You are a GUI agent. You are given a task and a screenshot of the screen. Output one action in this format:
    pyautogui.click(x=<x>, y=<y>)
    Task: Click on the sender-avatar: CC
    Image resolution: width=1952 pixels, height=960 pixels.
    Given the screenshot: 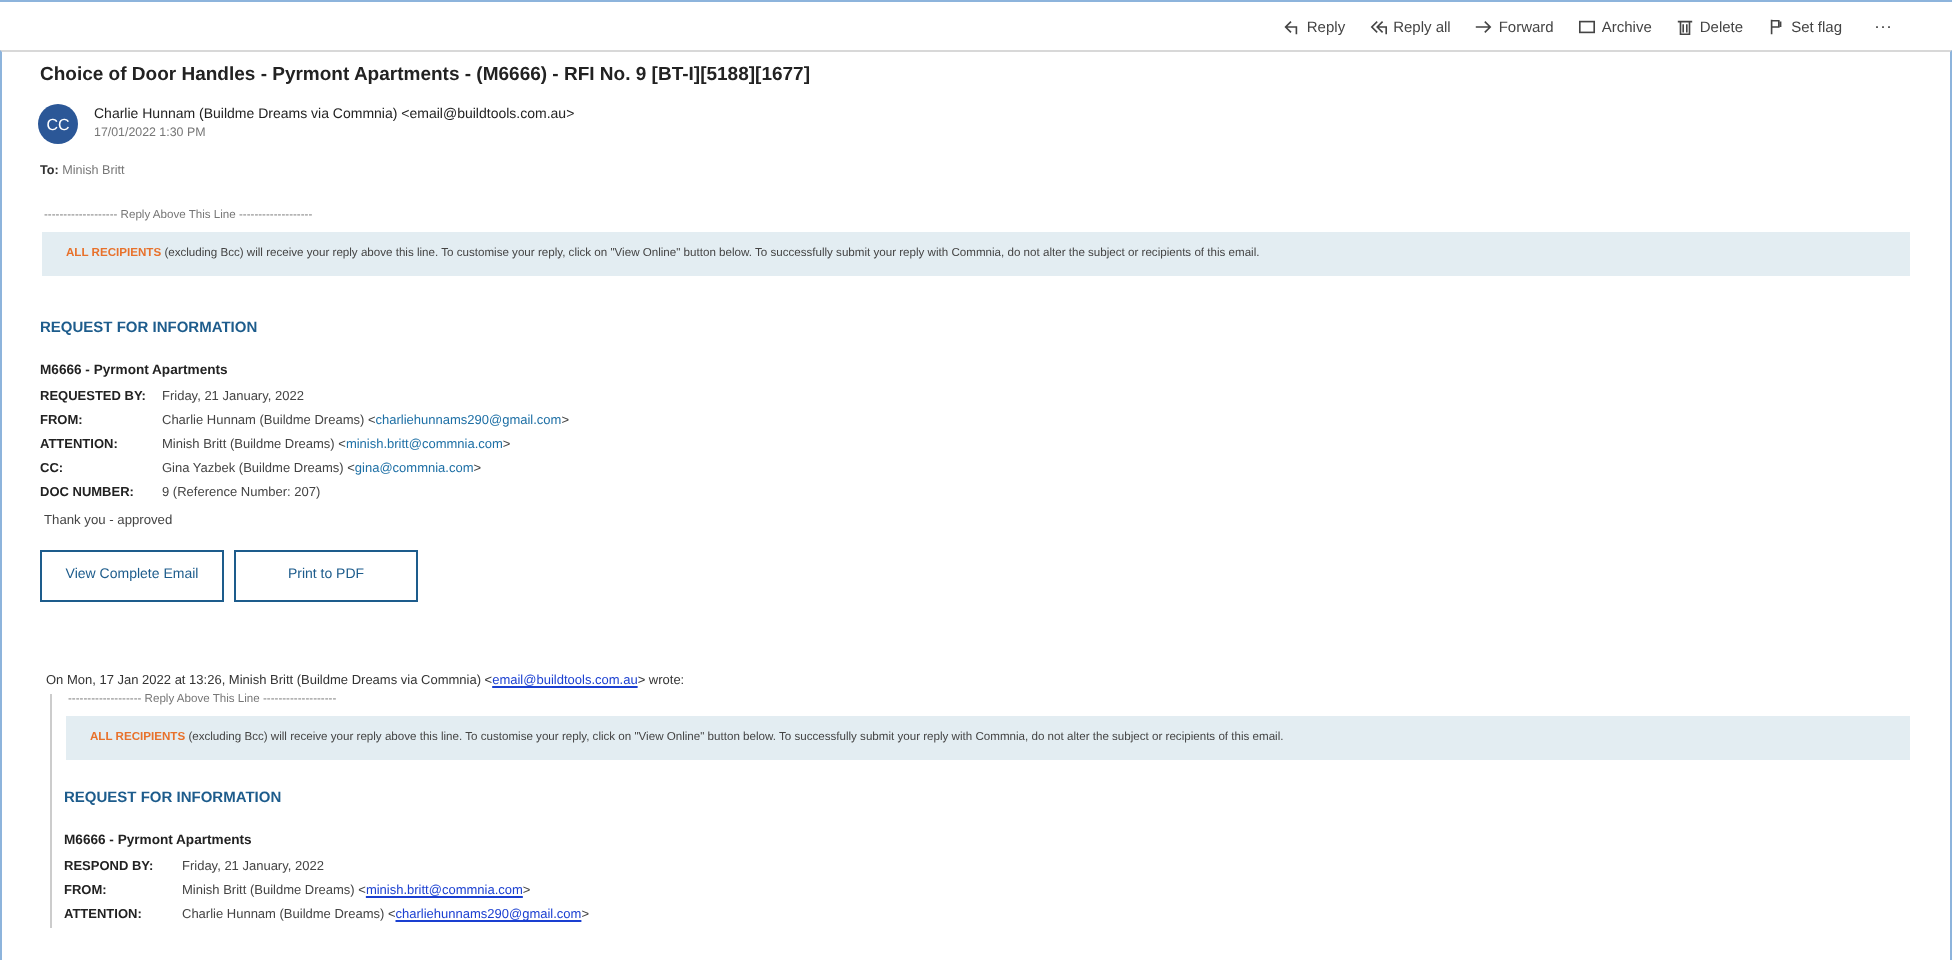 What is the action you would take?
    pyautogui.click(x=58, y=124)
    